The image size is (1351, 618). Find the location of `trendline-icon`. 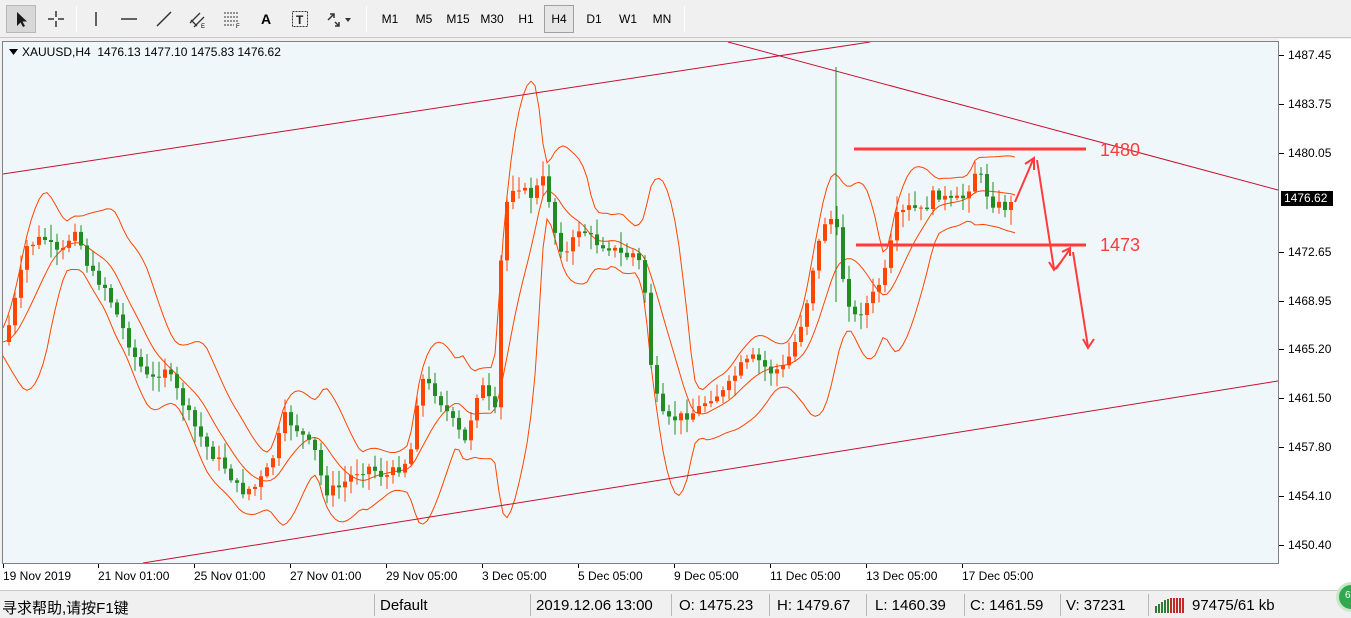

trendline-icon is located at coordinates (164, 19).